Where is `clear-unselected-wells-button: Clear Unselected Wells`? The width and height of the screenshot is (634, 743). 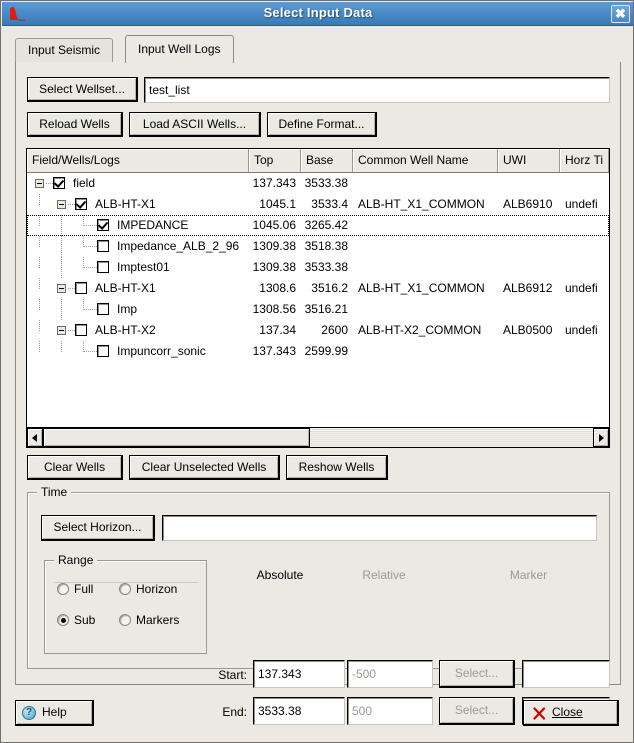 clear-unselected-wells-button: Clear Unselected Wells is located at coordinates (204, 467).